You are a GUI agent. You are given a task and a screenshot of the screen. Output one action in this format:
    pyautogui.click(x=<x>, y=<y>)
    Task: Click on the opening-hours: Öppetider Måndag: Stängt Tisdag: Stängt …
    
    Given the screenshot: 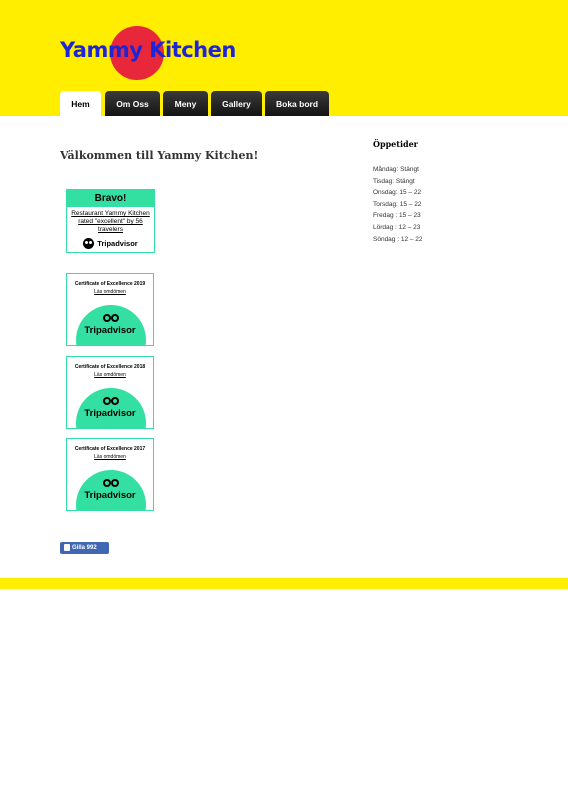 What is the action you would take?
    pyautogui.click(x=398, y=192)
    